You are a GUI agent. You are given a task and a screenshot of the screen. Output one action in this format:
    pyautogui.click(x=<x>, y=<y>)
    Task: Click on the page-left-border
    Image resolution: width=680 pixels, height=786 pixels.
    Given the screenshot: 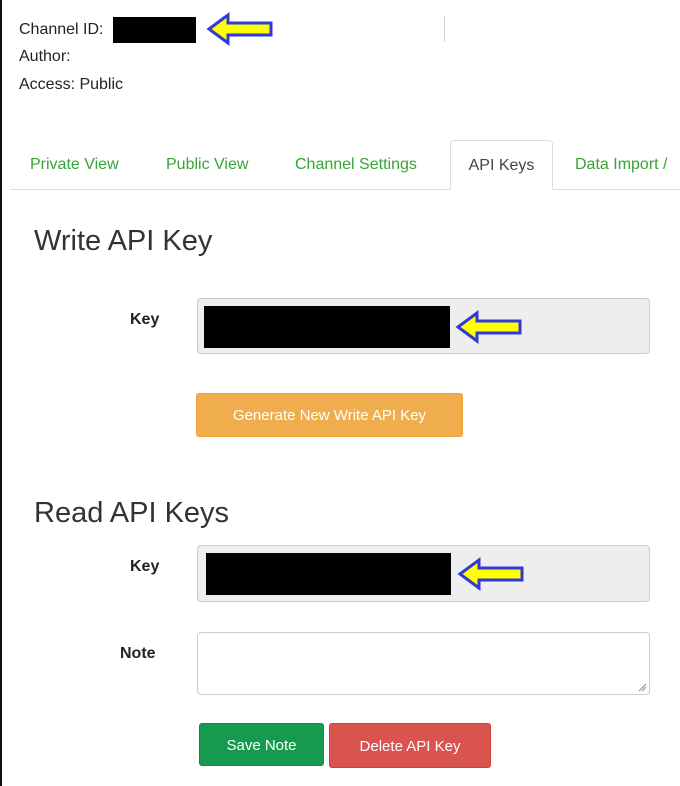 What is the action you would take?
    pyautogui.click(x=1, y=393)
    